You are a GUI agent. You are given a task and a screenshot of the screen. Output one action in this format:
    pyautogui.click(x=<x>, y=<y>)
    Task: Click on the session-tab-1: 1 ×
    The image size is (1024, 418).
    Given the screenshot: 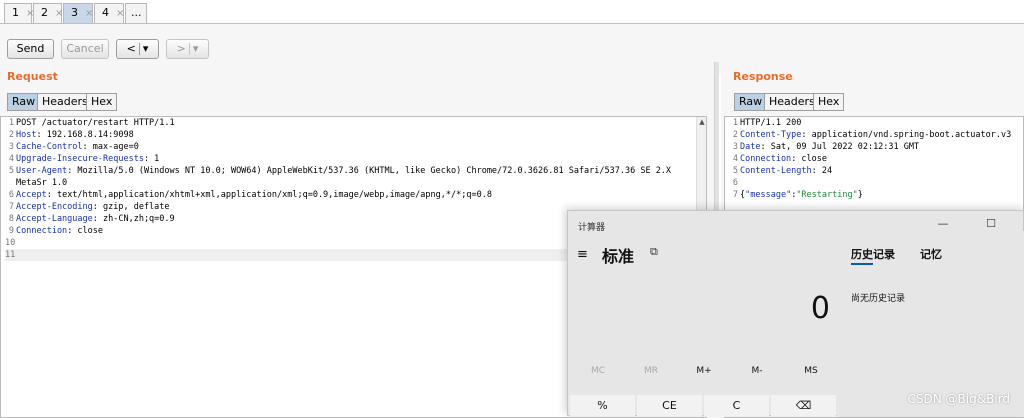 What is the action you would take?
    pyautogui.click(x=19, y=13)
    